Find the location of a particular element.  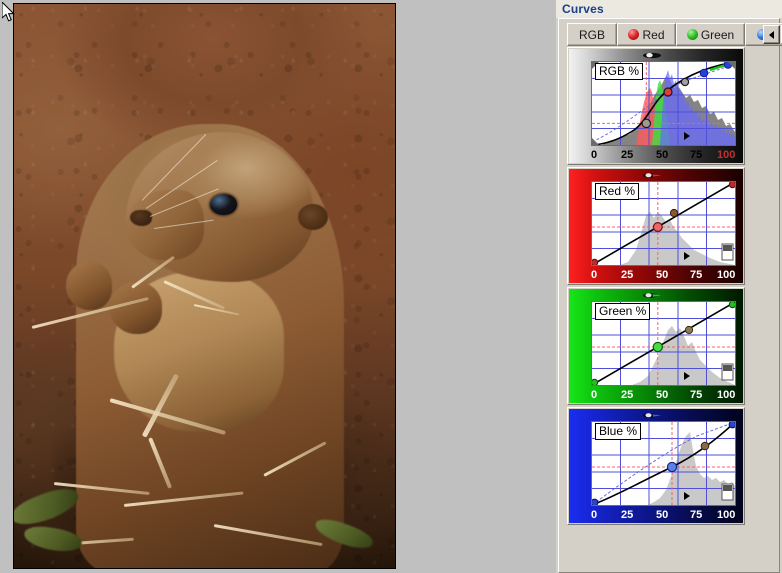

blue-tick-75: 75 is located at coordinates (696, 515).